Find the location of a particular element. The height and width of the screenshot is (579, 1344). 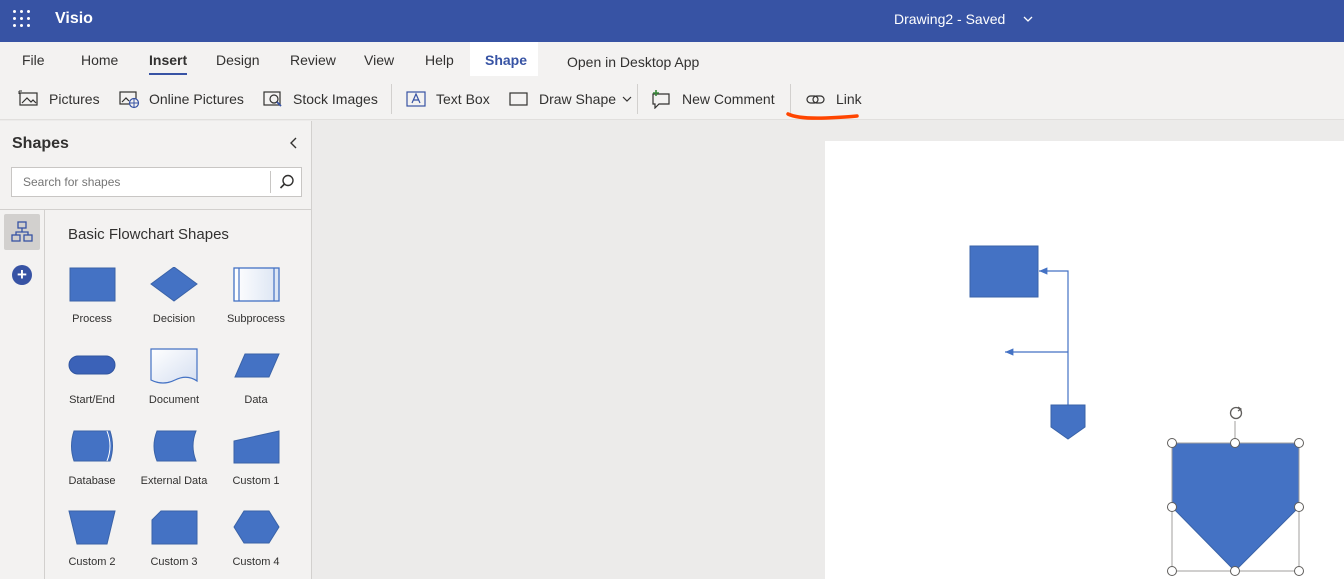

shape-label: Process is located at coordinates (92, 319).